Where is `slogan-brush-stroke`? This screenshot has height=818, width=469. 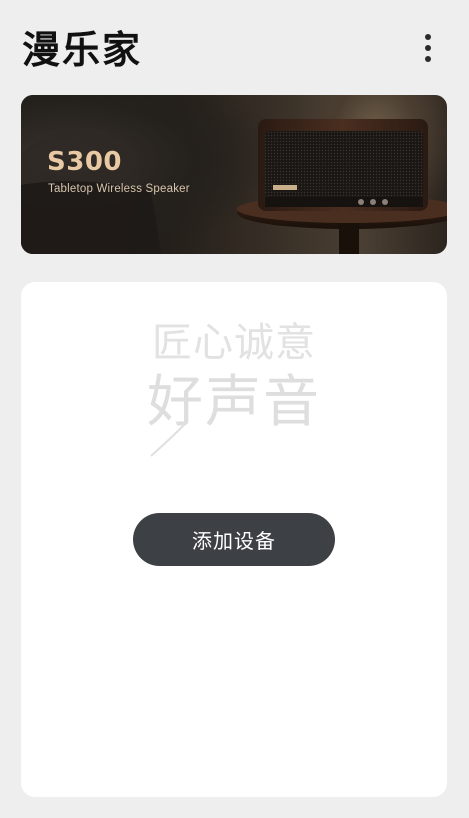 slogan-brush-stroke is located at coordinates (168, 440).